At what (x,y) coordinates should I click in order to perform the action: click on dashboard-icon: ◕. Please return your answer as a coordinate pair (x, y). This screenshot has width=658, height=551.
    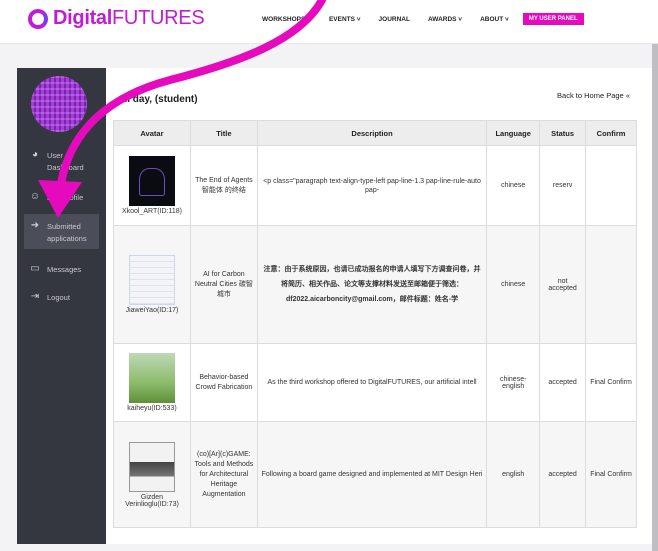
    Looking at the image, I should click on (35, 154).